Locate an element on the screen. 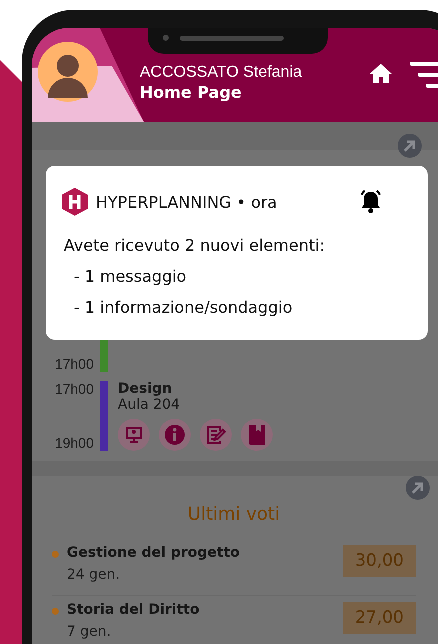 The height and width of the screenshot is (644, 438). menu-icon is located at coordinates (424, 75).